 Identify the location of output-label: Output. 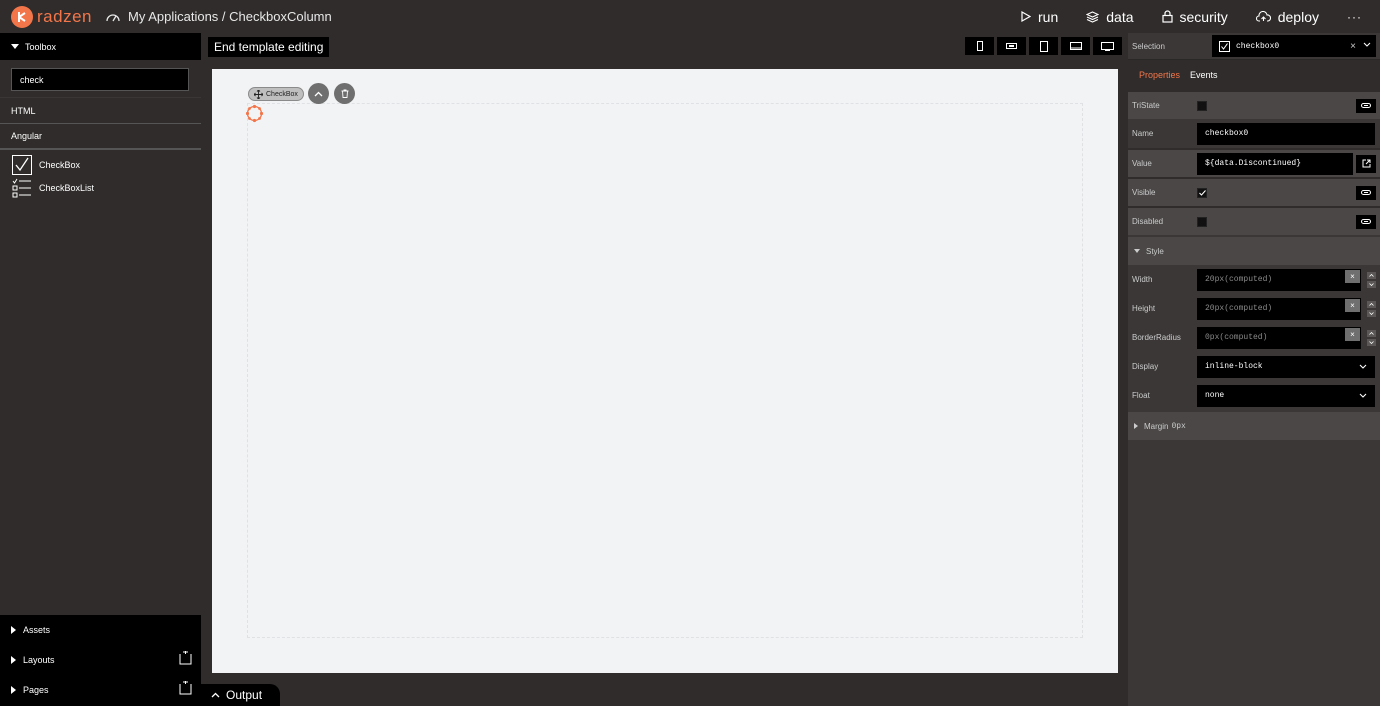
(244, 695).